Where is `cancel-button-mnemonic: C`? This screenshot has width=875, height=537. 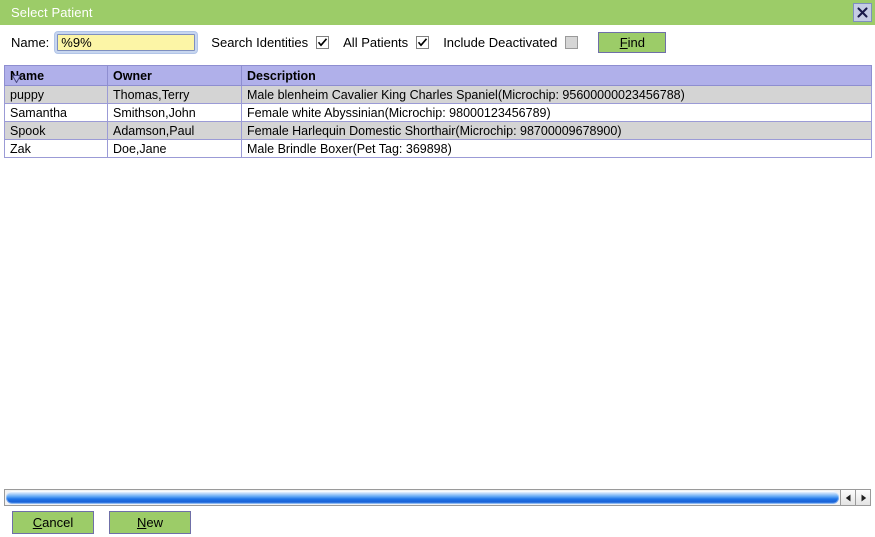
cancel-button-mnemonic: C is located at coordinates (37, 522).